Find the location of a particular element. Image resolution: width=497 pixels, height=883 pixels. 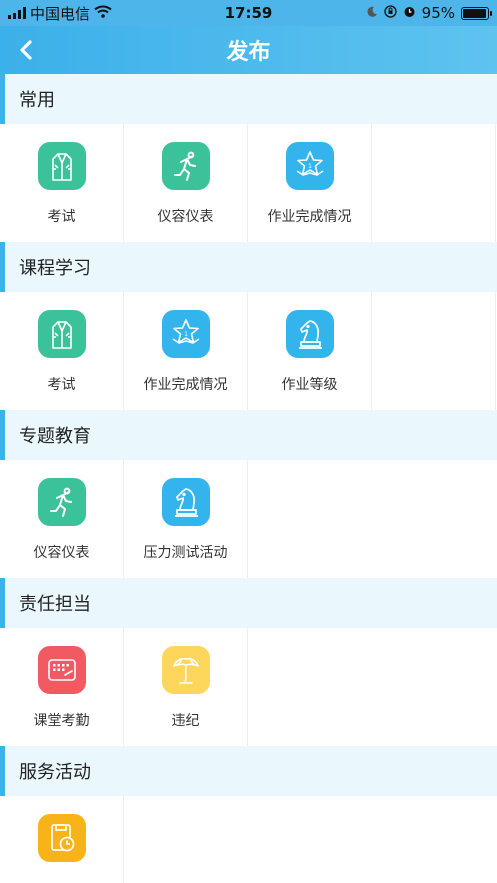

status-bar: 中国电信 17:59 95% is located at coordinates (248, 13).